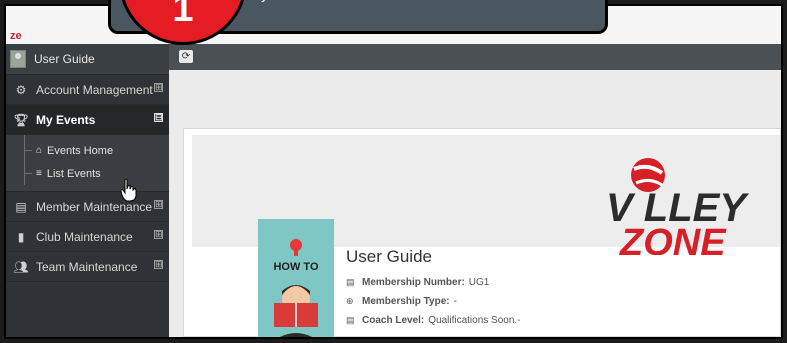 The image size is (787, 343). I want to click on sidebar-subitem-list-events: ≡ List Events, so click(87, 173).